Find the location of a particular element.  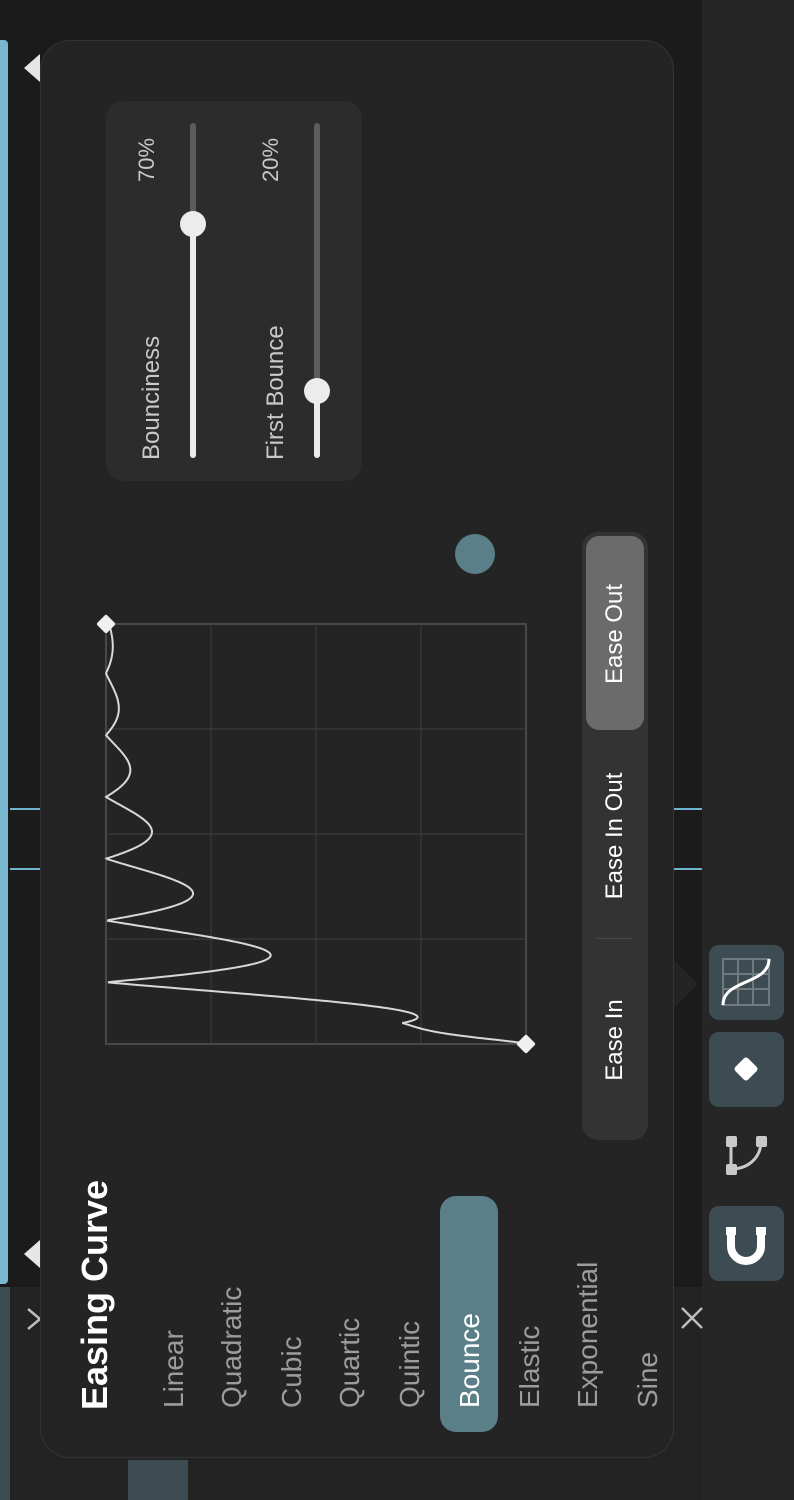

bezier-path-button is located at coordinates (746, 1156).